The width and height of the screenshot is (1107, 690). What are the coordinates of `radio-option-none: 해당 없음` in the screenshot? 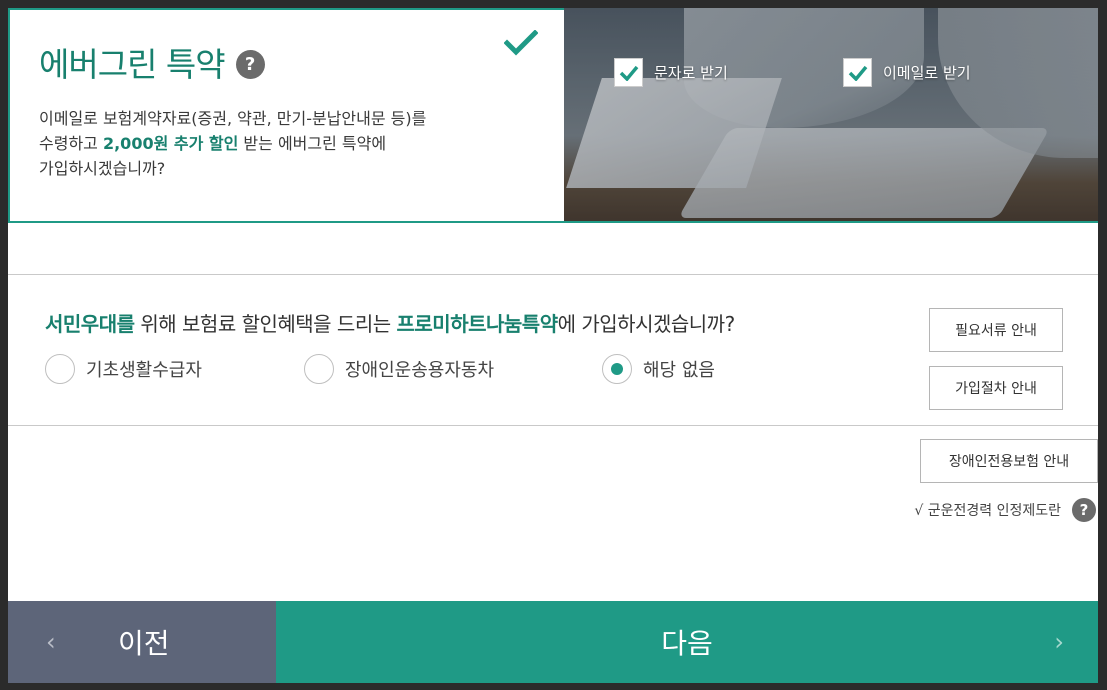 It's located at (658, 369).